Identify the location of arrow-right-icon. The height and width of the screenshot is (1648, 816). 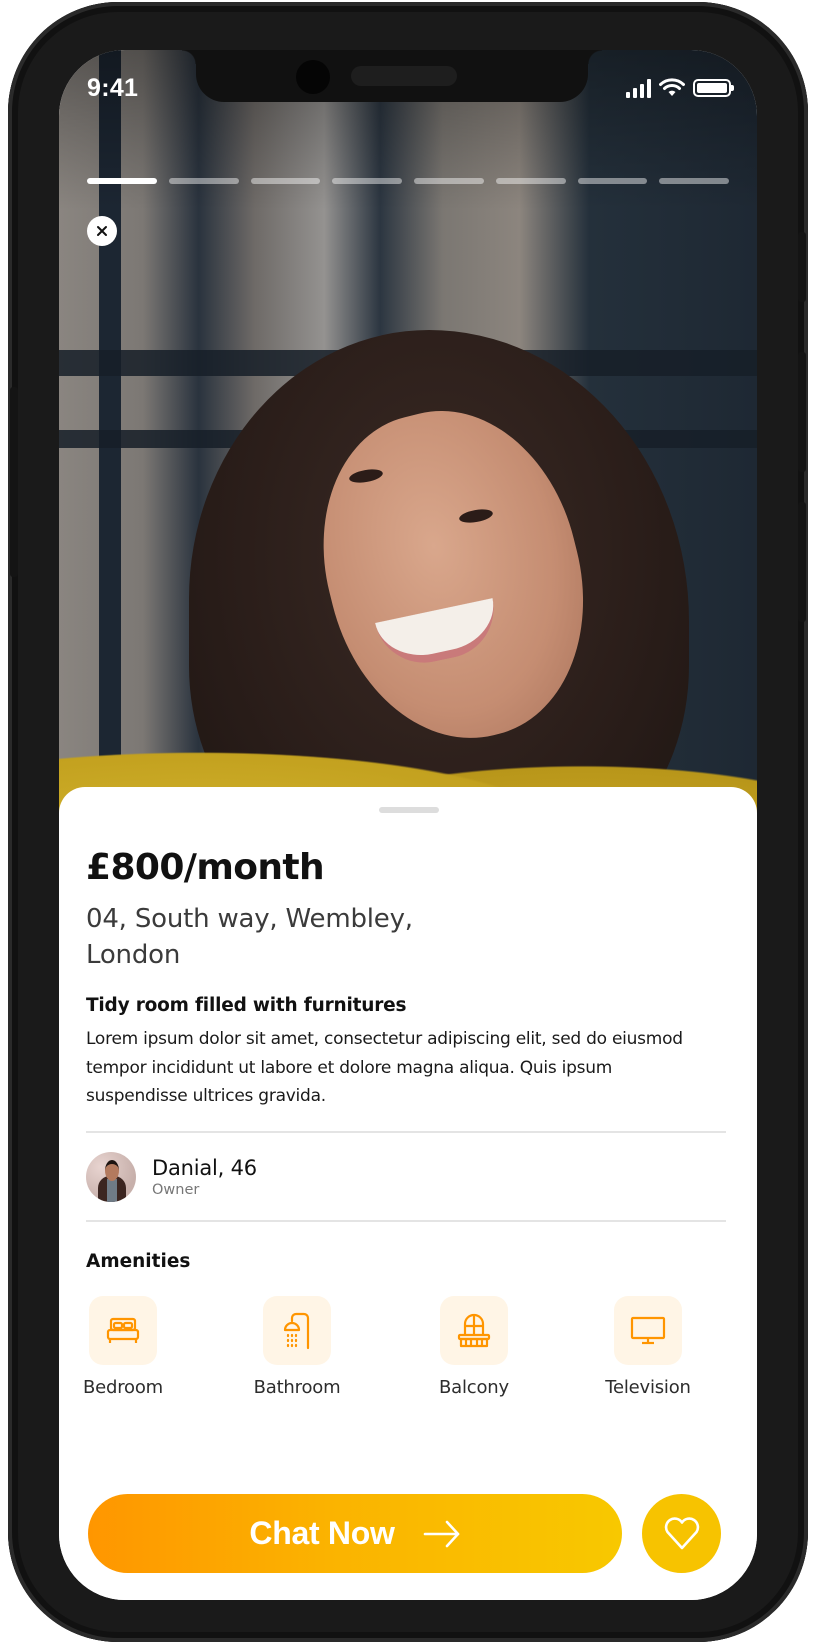
(441, 1533).